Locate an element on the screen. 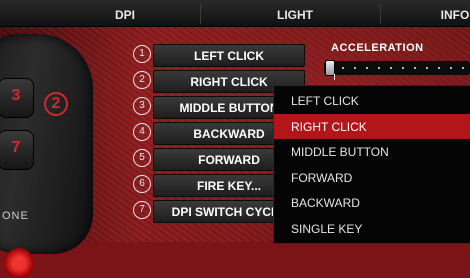  button-action-select: LEFT CLICK is located at coordinates (229, 55).